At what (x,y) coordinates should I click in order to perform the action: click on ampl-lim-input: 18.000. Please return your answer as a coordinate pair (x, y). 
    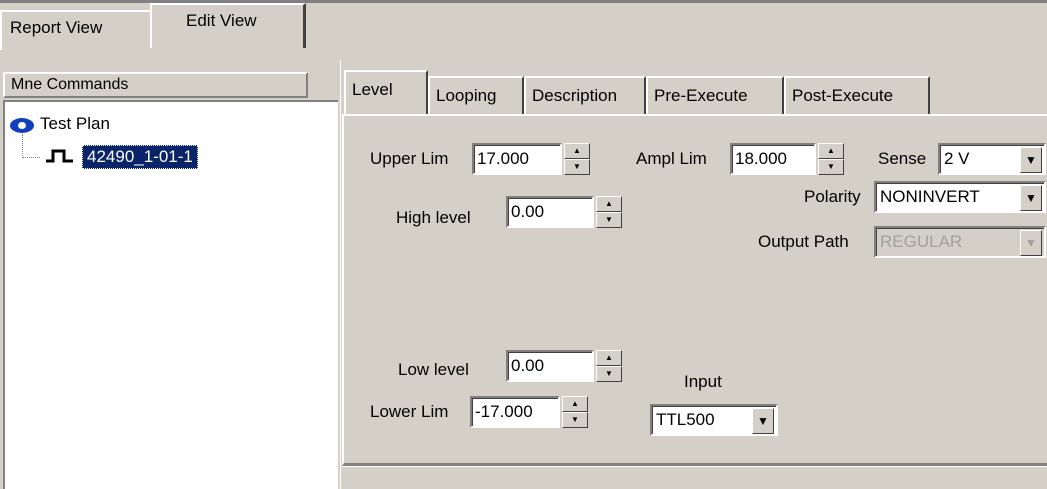
    Looking at the image, I should click on (773, 159).